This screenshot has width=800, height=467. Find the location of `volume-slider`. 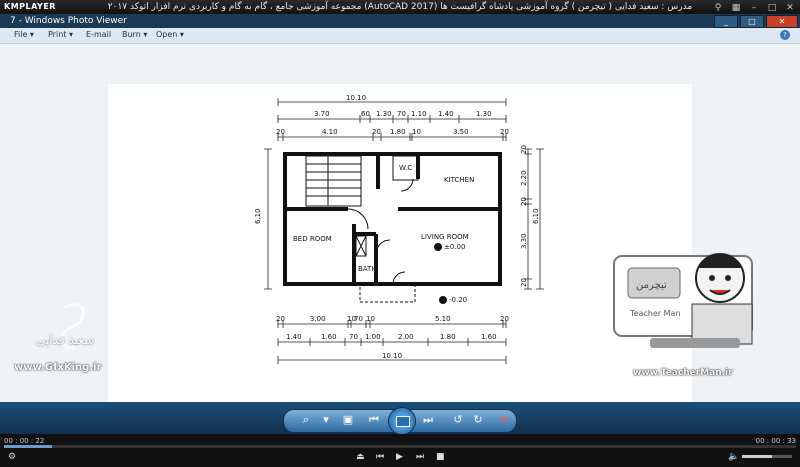

volume-slider is located at coordinates (767, 456).